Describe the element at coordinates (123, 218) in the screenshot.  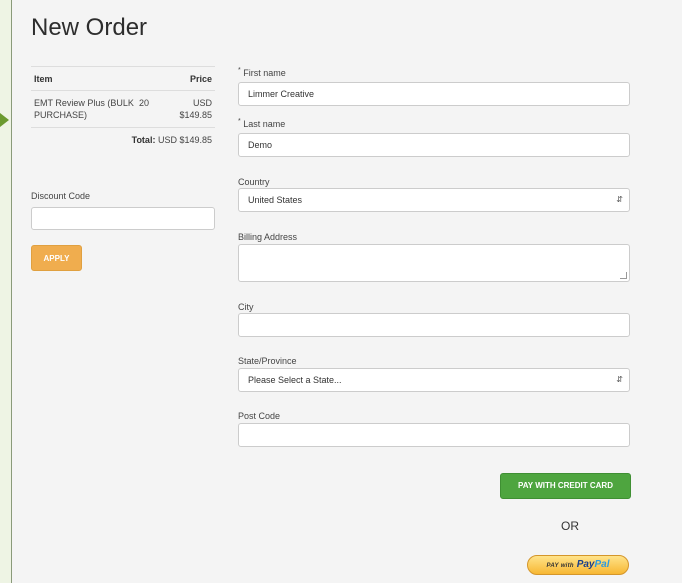
I see `discount-code-input` at that location.